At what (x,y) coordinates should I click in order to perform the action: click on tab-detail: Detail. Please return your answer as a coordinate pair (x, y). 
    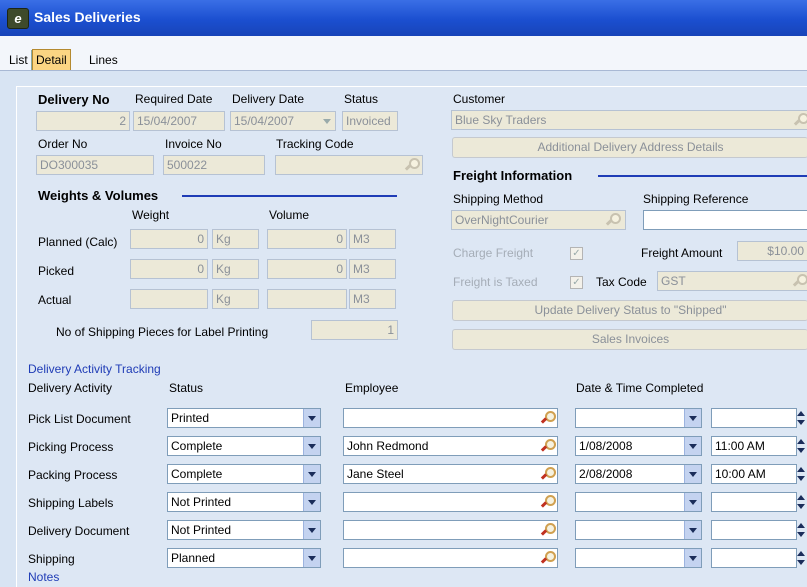
    Looking at the image, I should click on (51, 59).